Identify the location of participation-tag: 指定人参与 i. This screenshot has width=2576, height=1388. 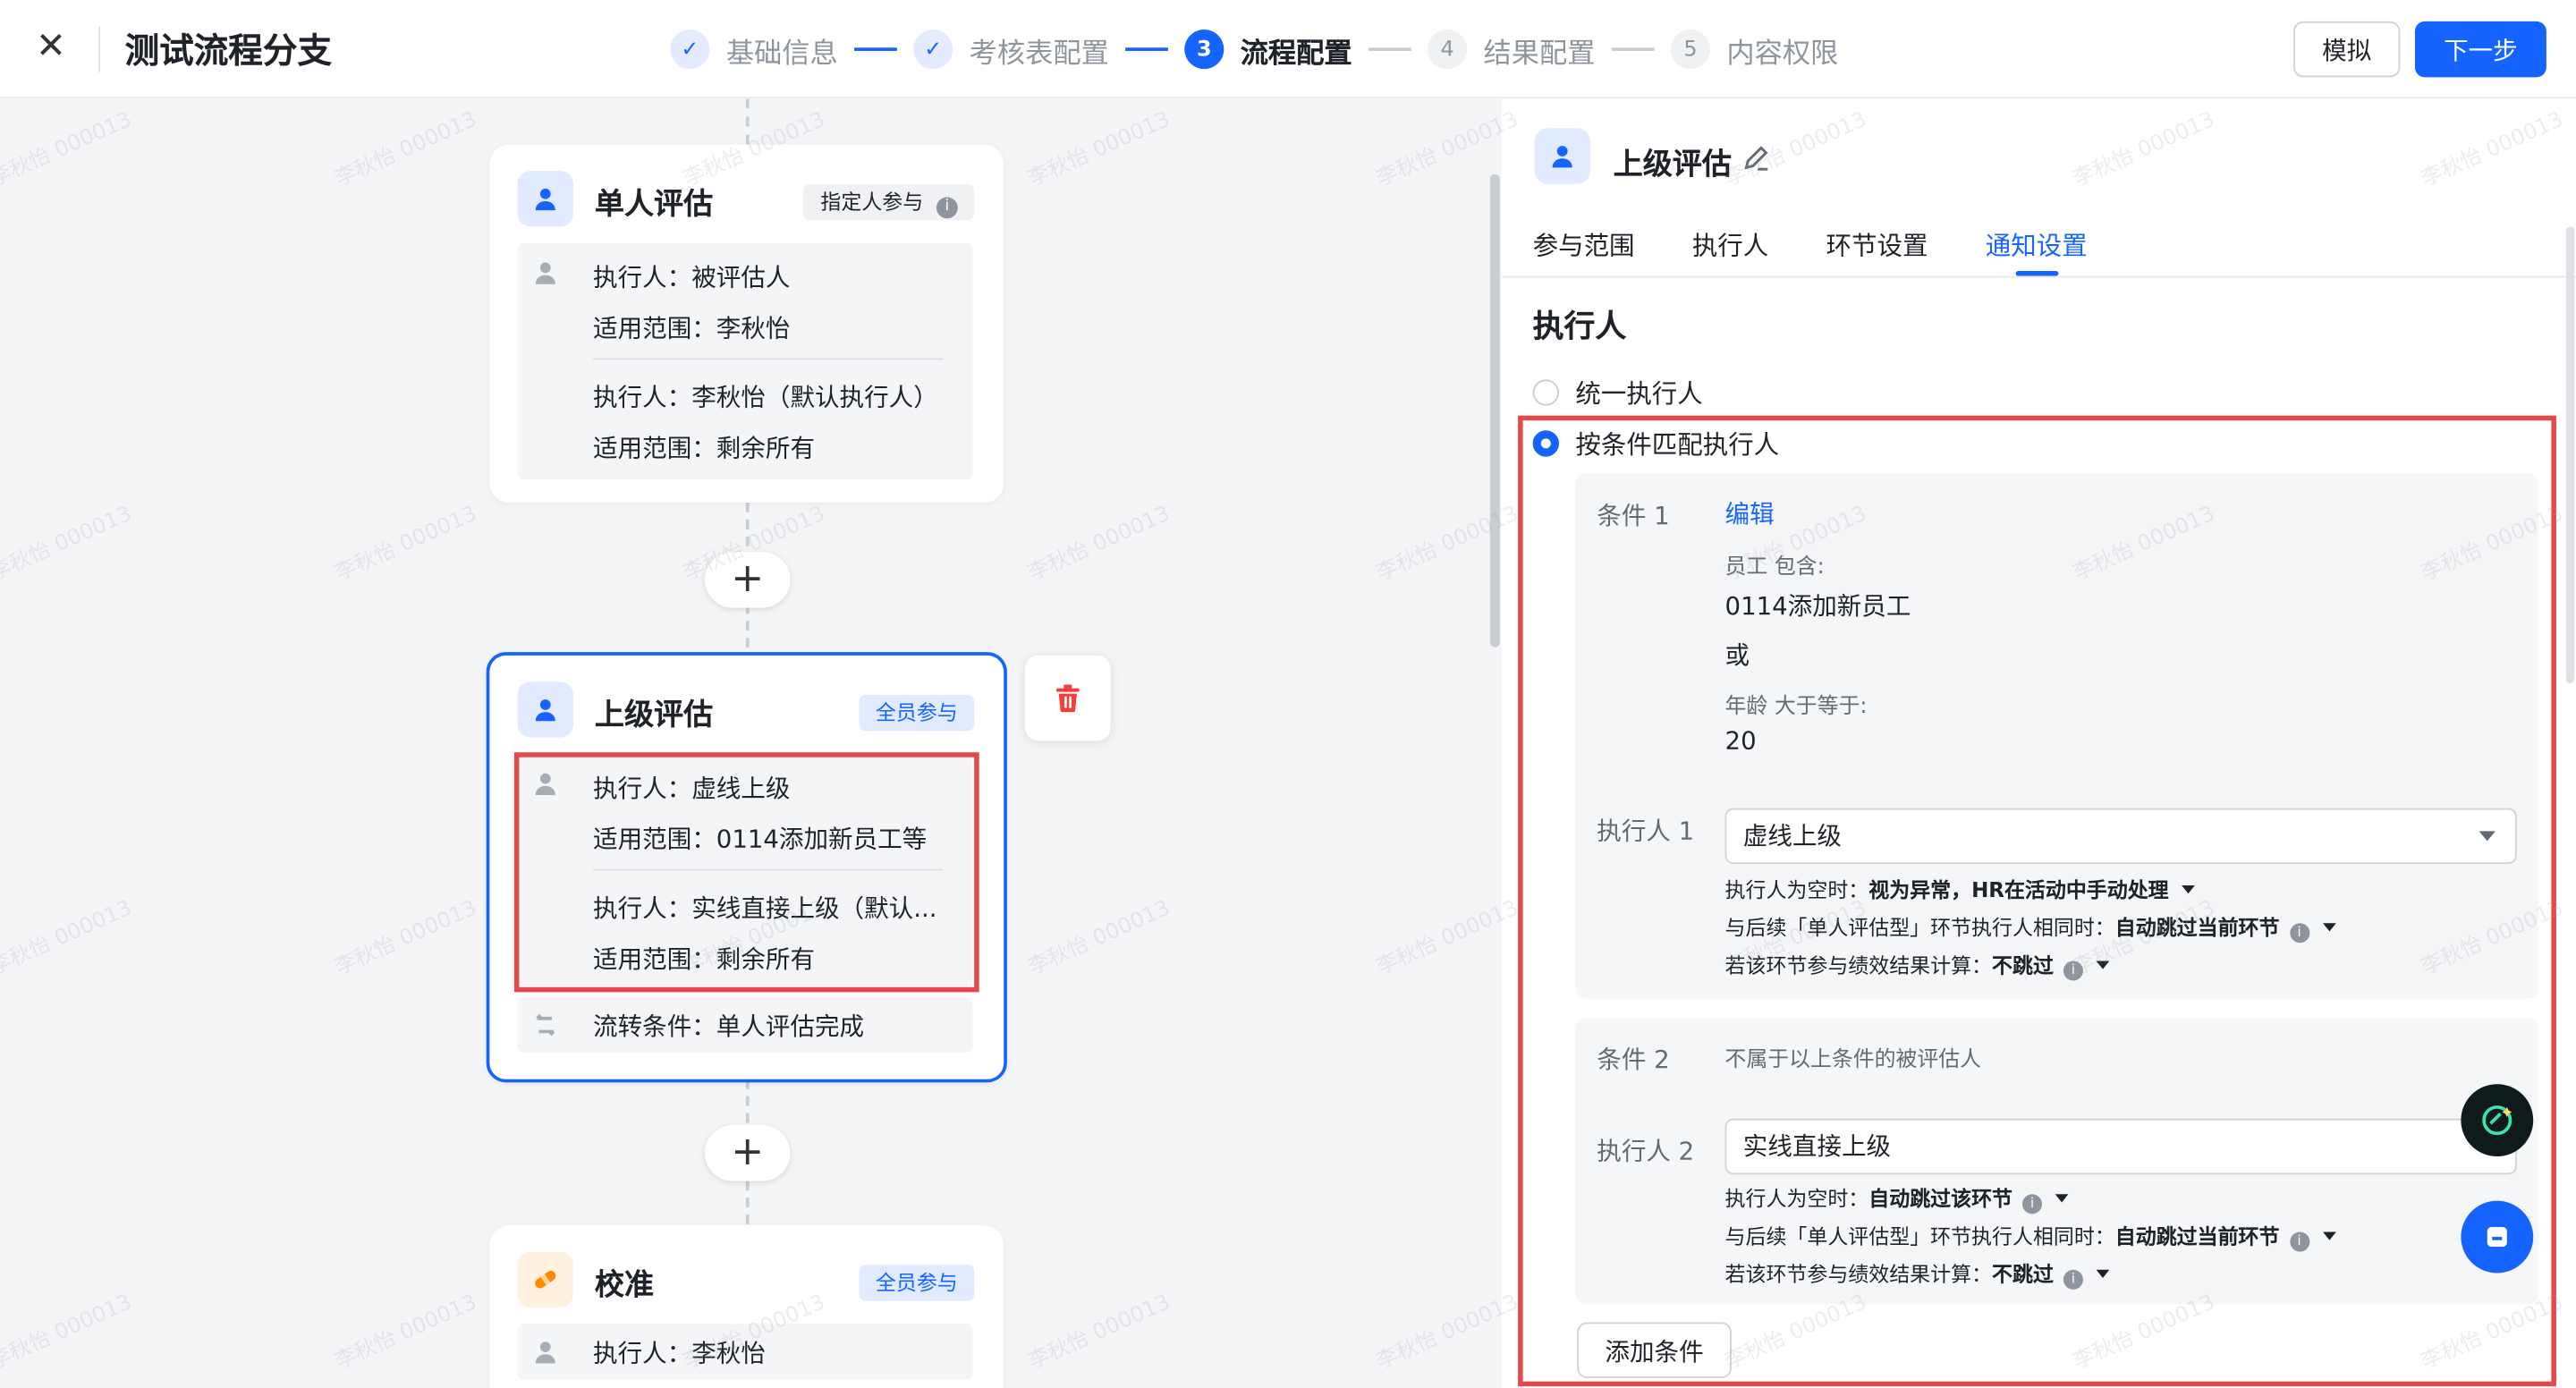
(889, 202).